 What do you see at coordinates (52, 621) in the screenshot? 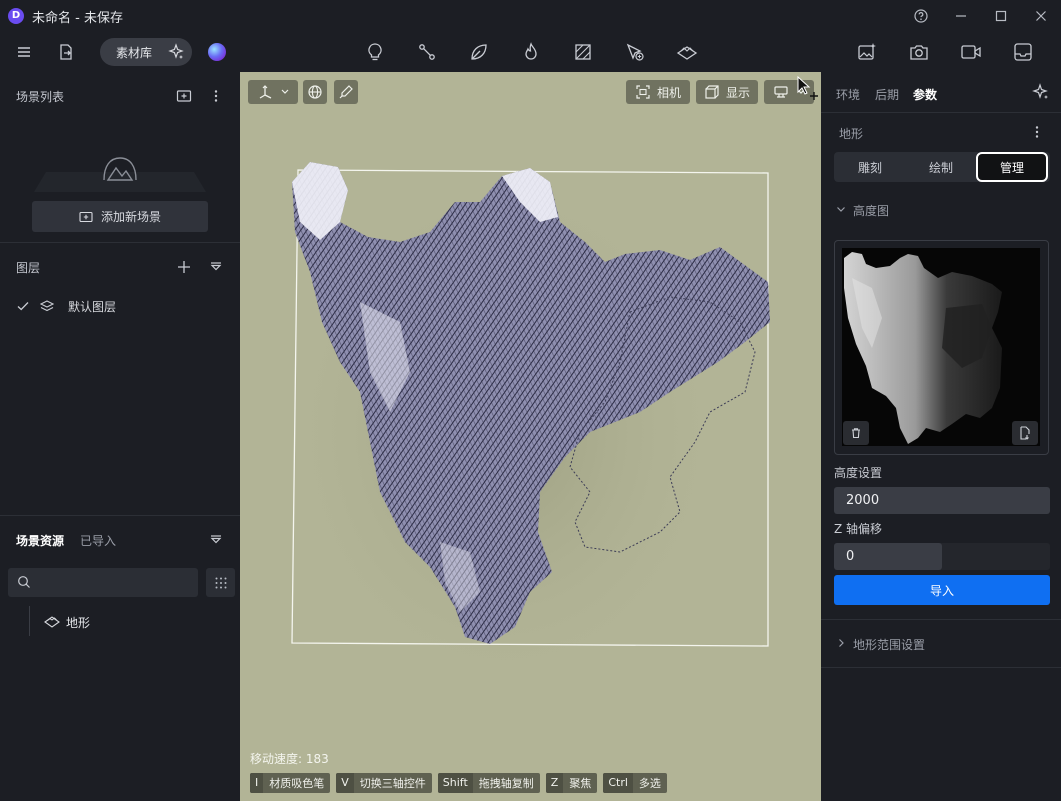
I see `terrain-icon` at bounding box center [52, 621].